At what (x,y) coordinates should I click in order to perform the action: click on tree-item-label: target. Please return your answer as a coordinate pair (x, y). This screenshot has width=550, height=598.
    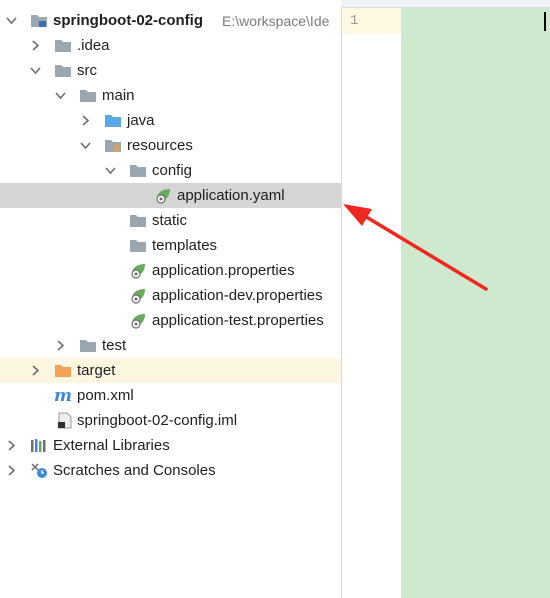
    Looking at the image, I should click on (96, 370).